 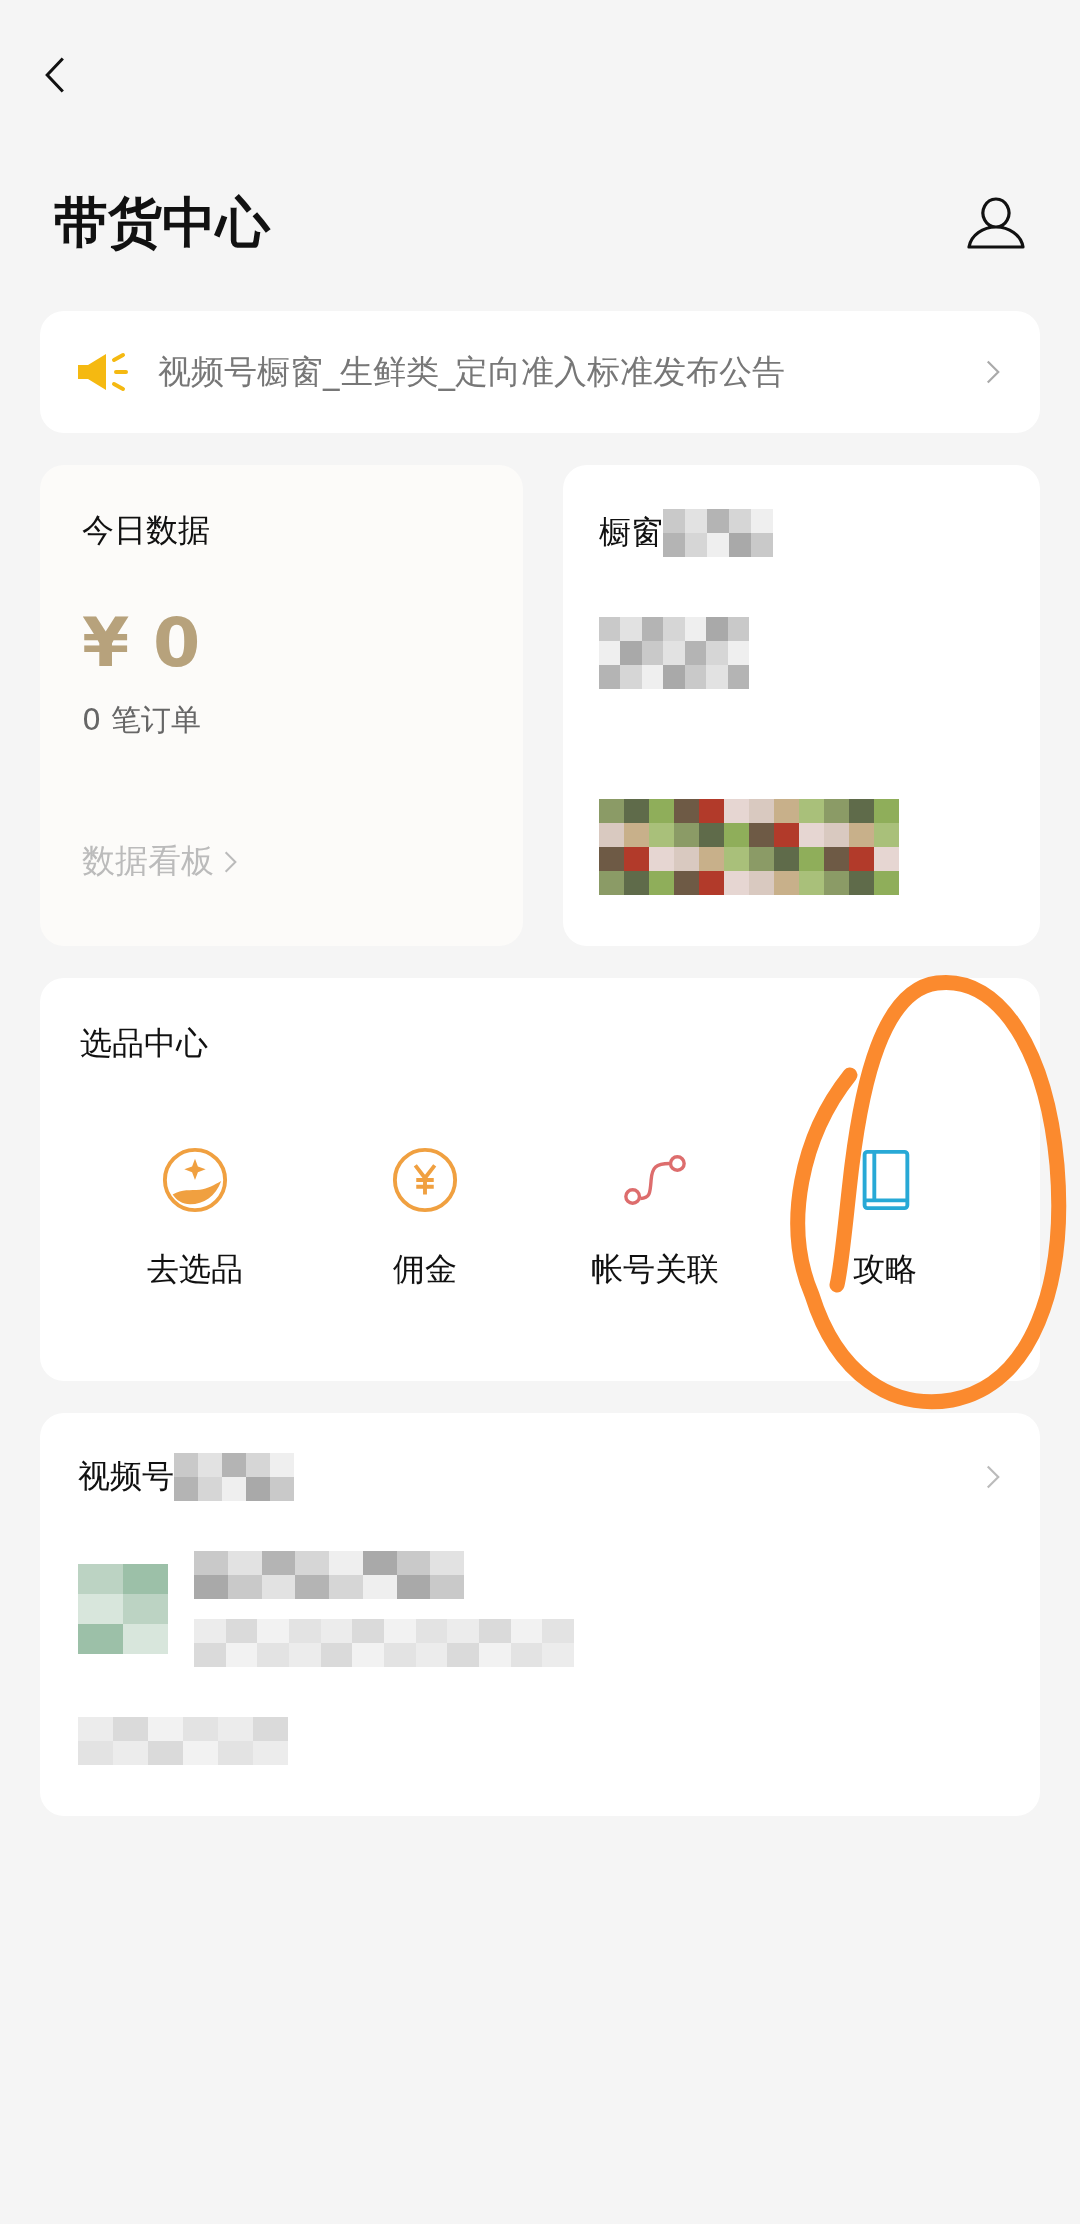 What do you see at coordinates (146, 530) in the screenshot?
I see `card-title: 今日数据` at bounding box center [146, 530].